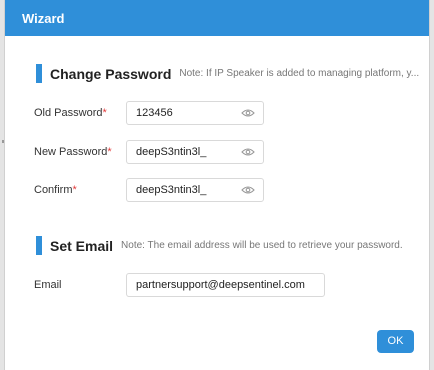  I want to click on new-password-label-text: New Password, so click(71, 152).